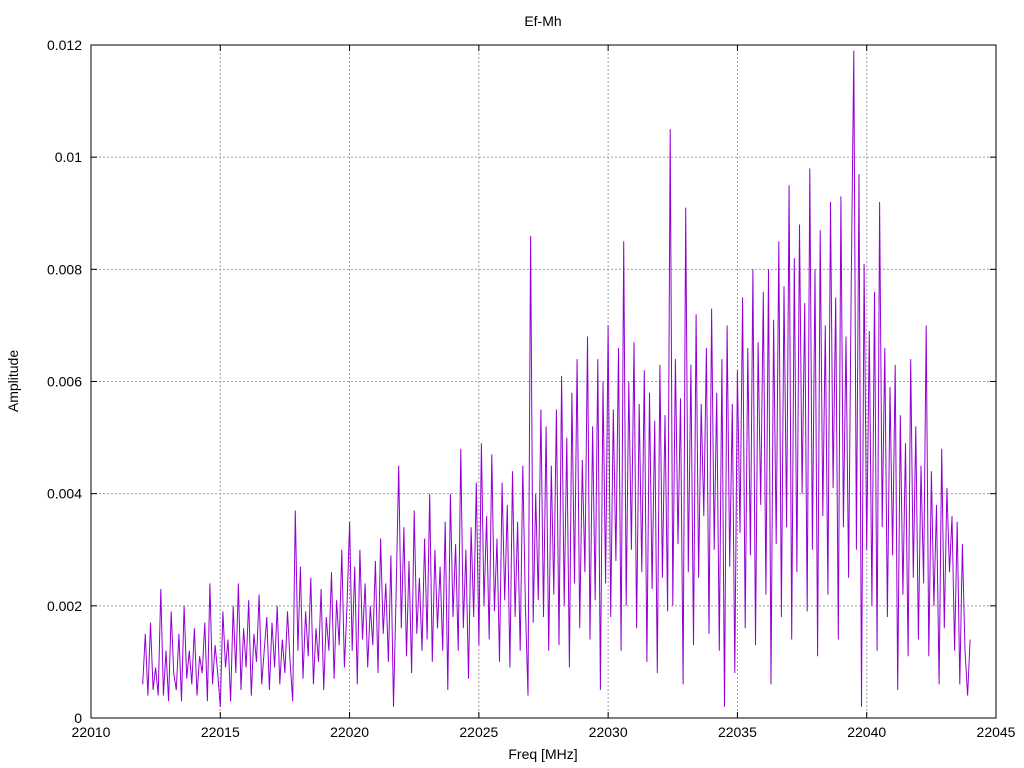 The image size is (1024, 768). I want to click on x-tick-label: 22010, so click(91, 732).